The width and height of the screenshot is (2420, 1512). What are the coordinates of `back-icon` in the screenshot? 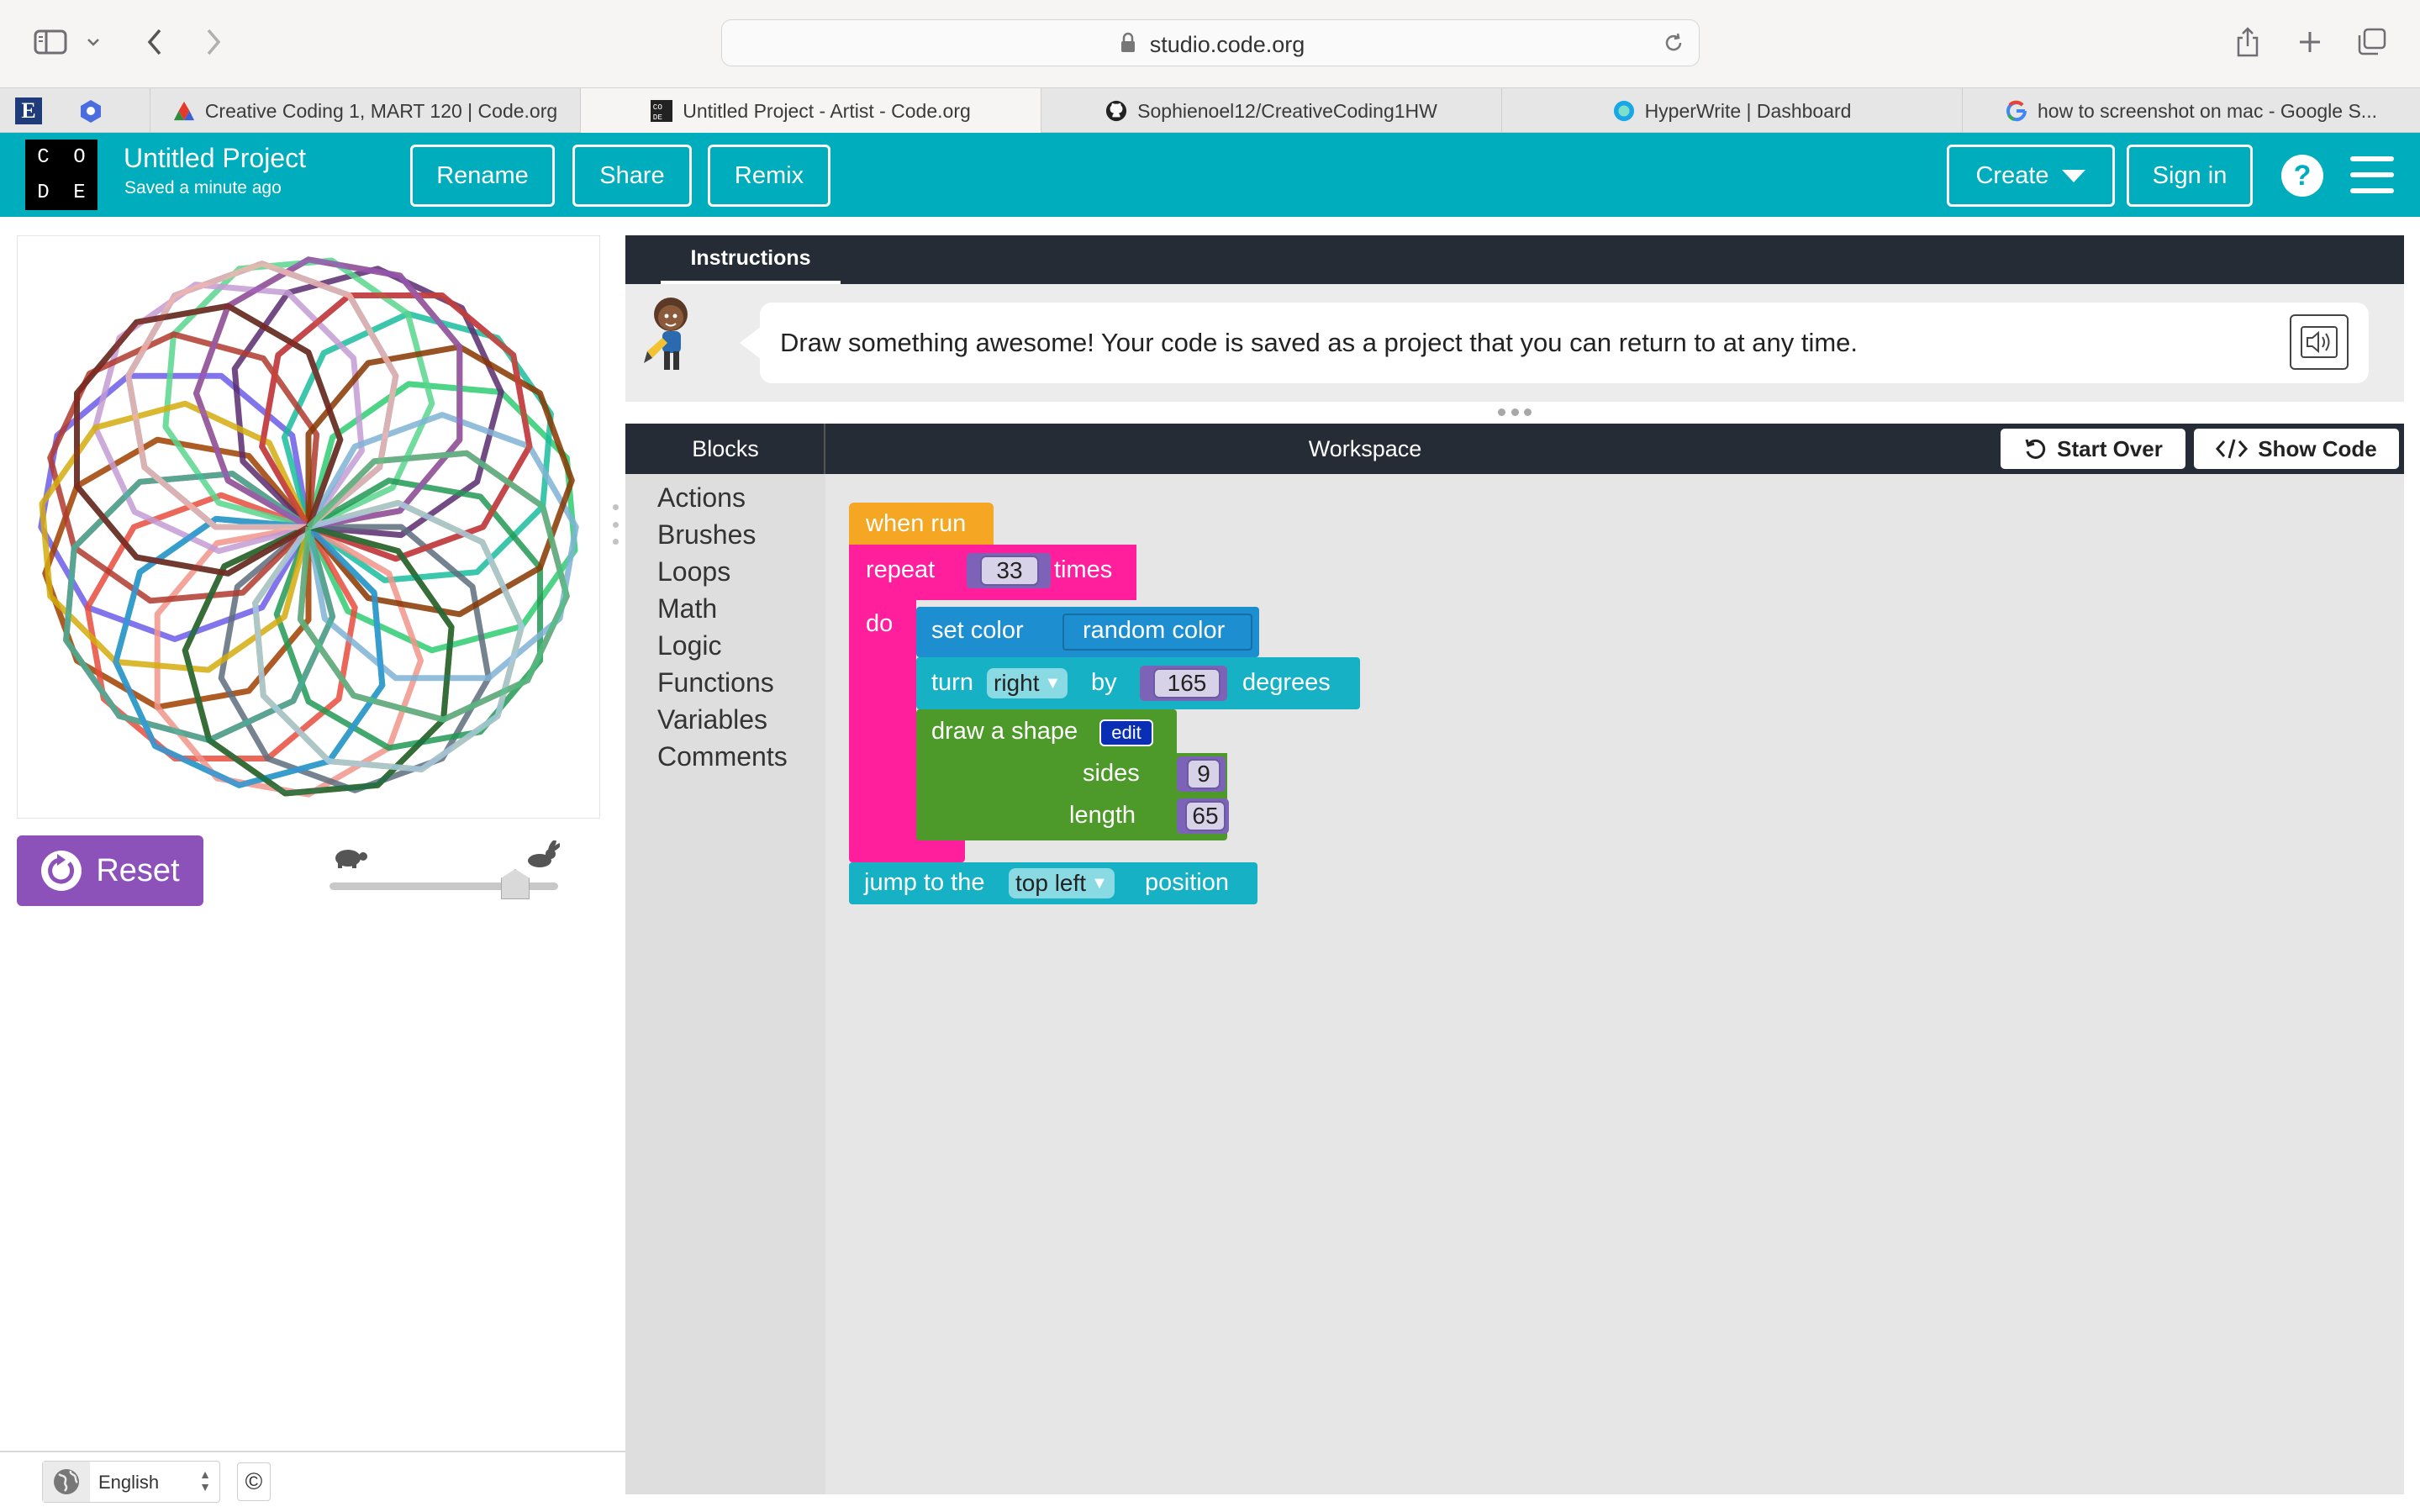 It's located at (154, 43).